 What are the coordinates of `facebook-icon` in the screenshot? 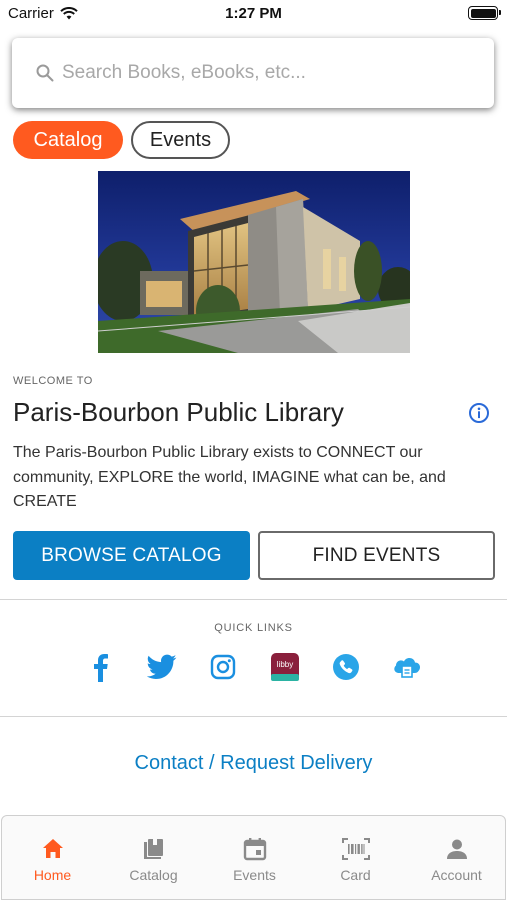 It's located at (100, 667).